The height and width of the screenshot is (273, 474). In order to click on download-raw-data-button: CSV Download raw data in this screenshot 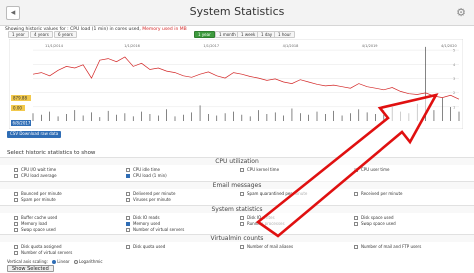, I will do `click(34, 134)`.